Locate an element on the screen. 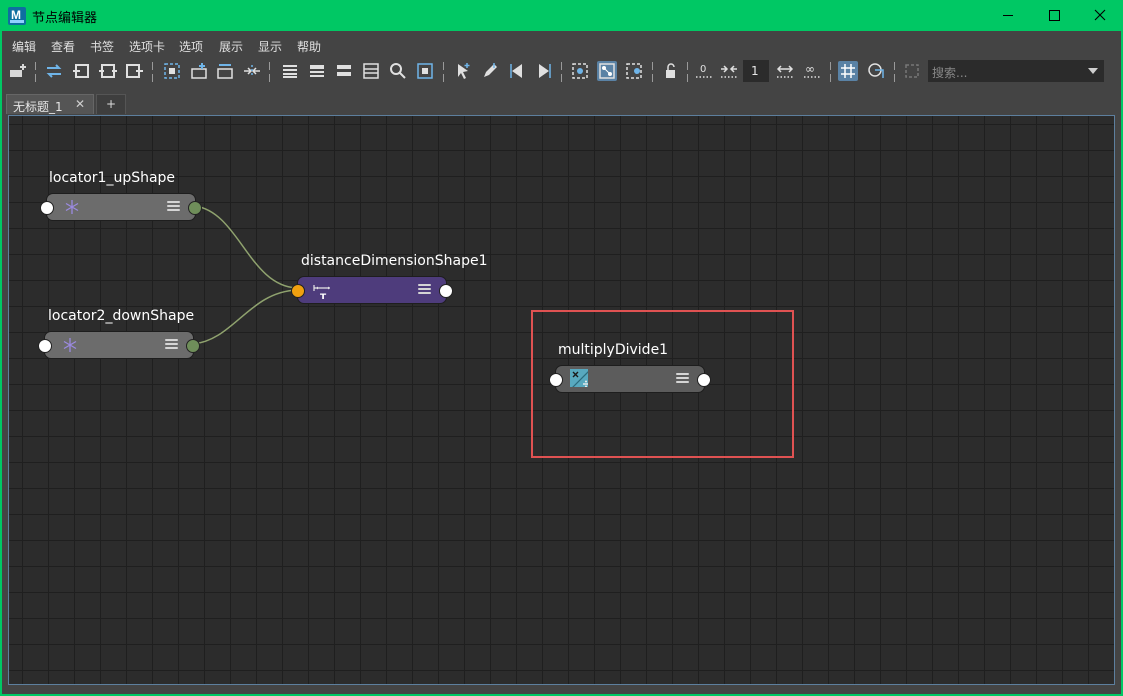  arrows-out-icon is located at coordinates (785, 71).